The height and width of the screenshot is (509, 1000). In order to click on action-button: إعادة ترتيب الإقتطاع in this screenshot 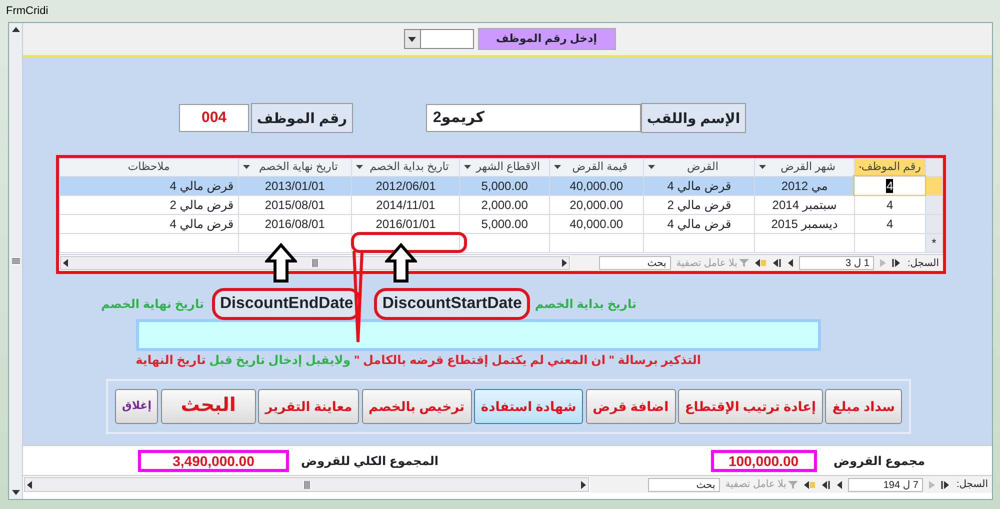, I will do `click(751, 406)`.